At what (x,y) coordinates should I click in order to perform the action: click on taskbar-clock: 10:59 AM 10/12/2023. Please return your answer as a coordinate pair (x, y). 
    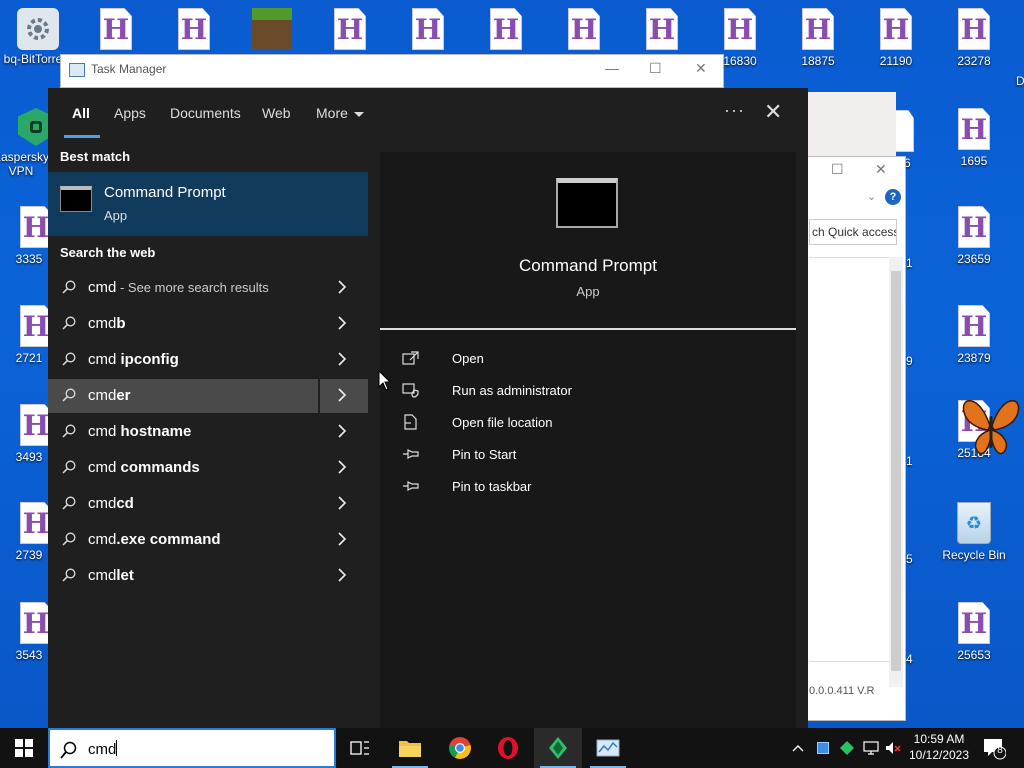
    Looking at the image, I should click on (939, 747).